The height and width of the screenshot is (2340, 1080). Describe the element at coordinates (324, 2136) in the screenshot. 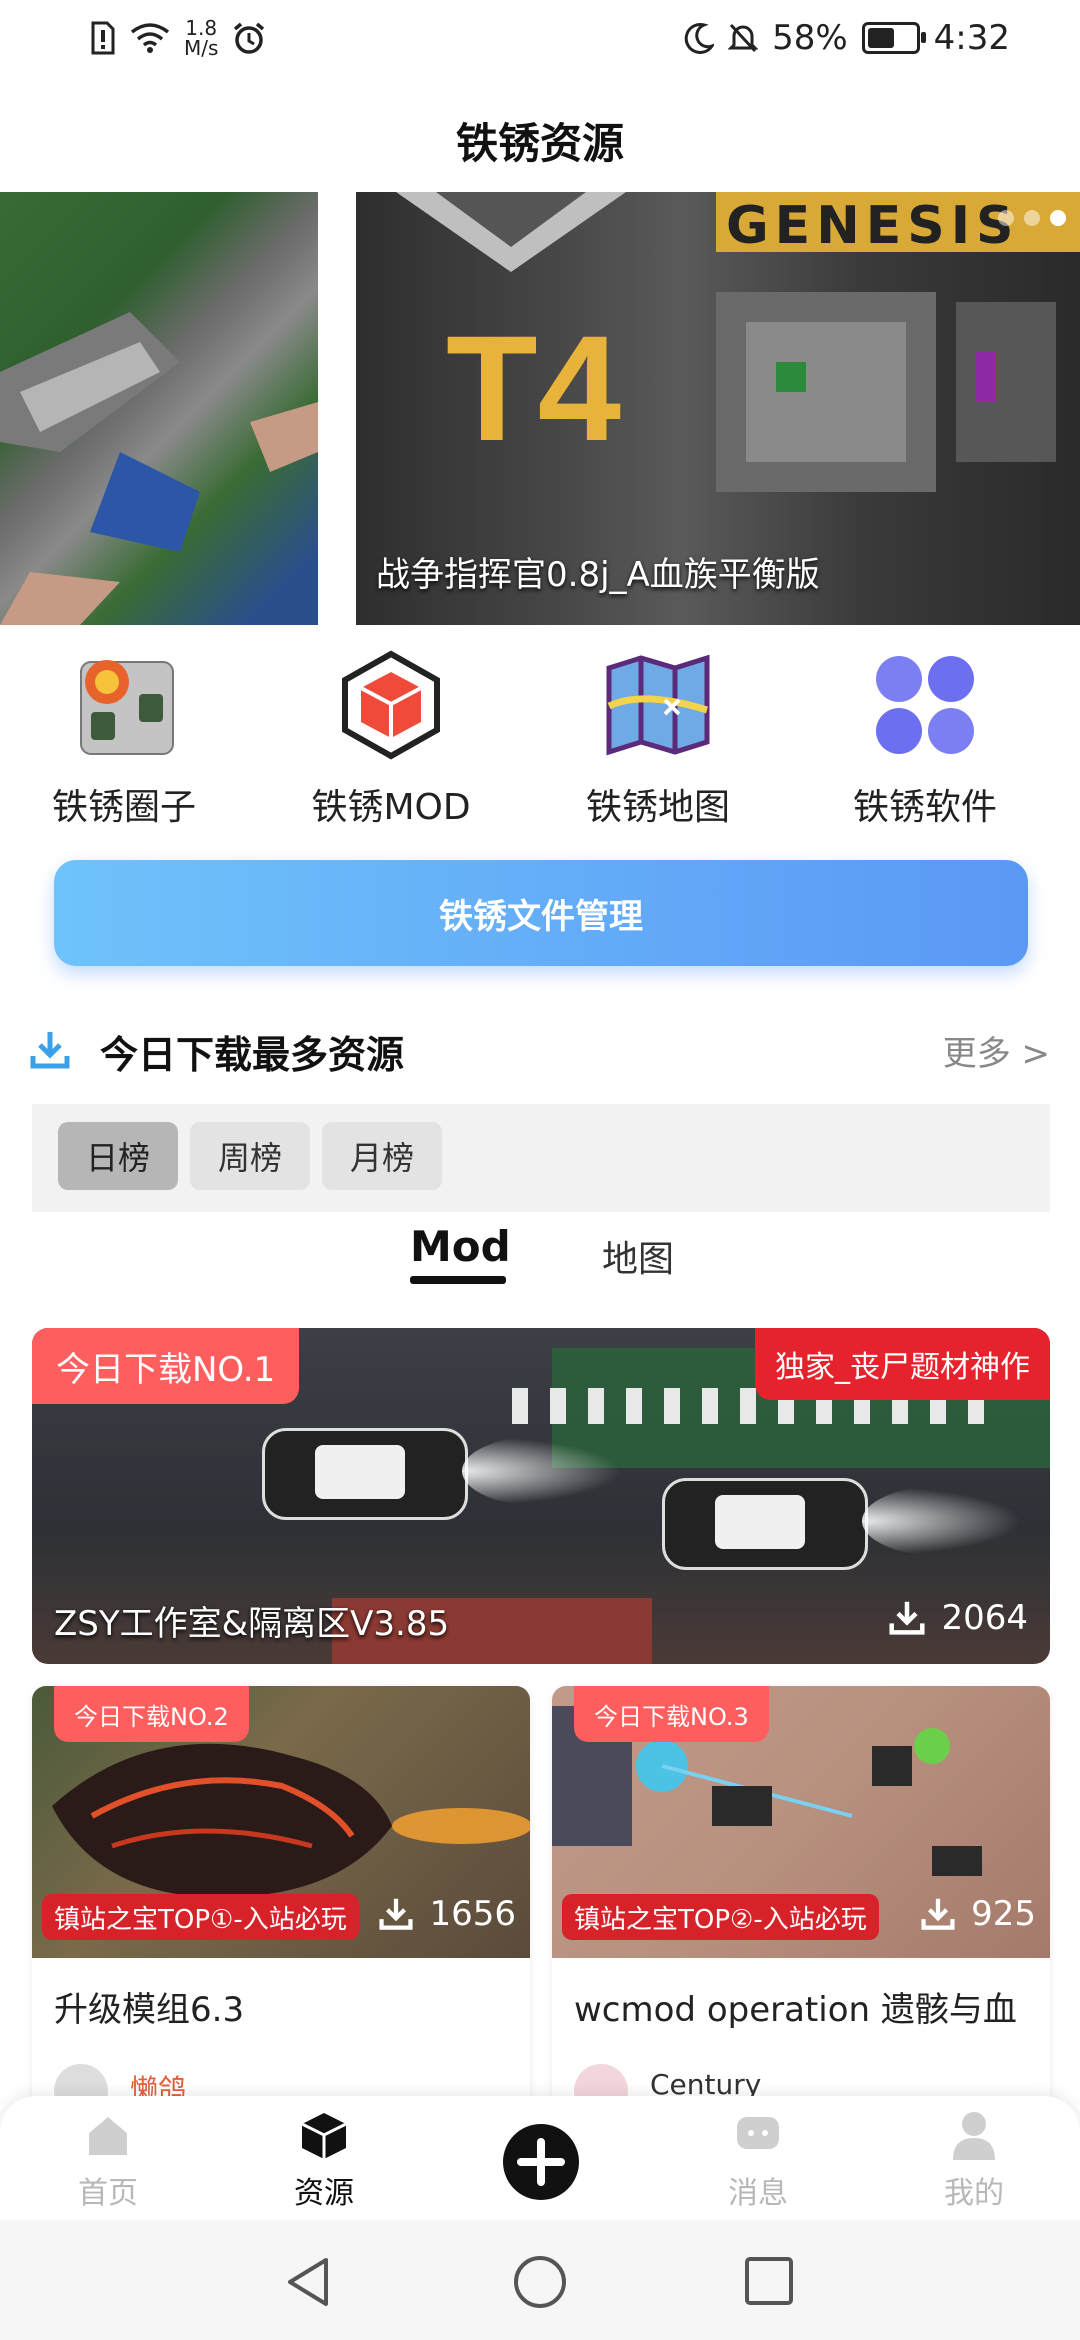

I see `cube-icon` at that location.